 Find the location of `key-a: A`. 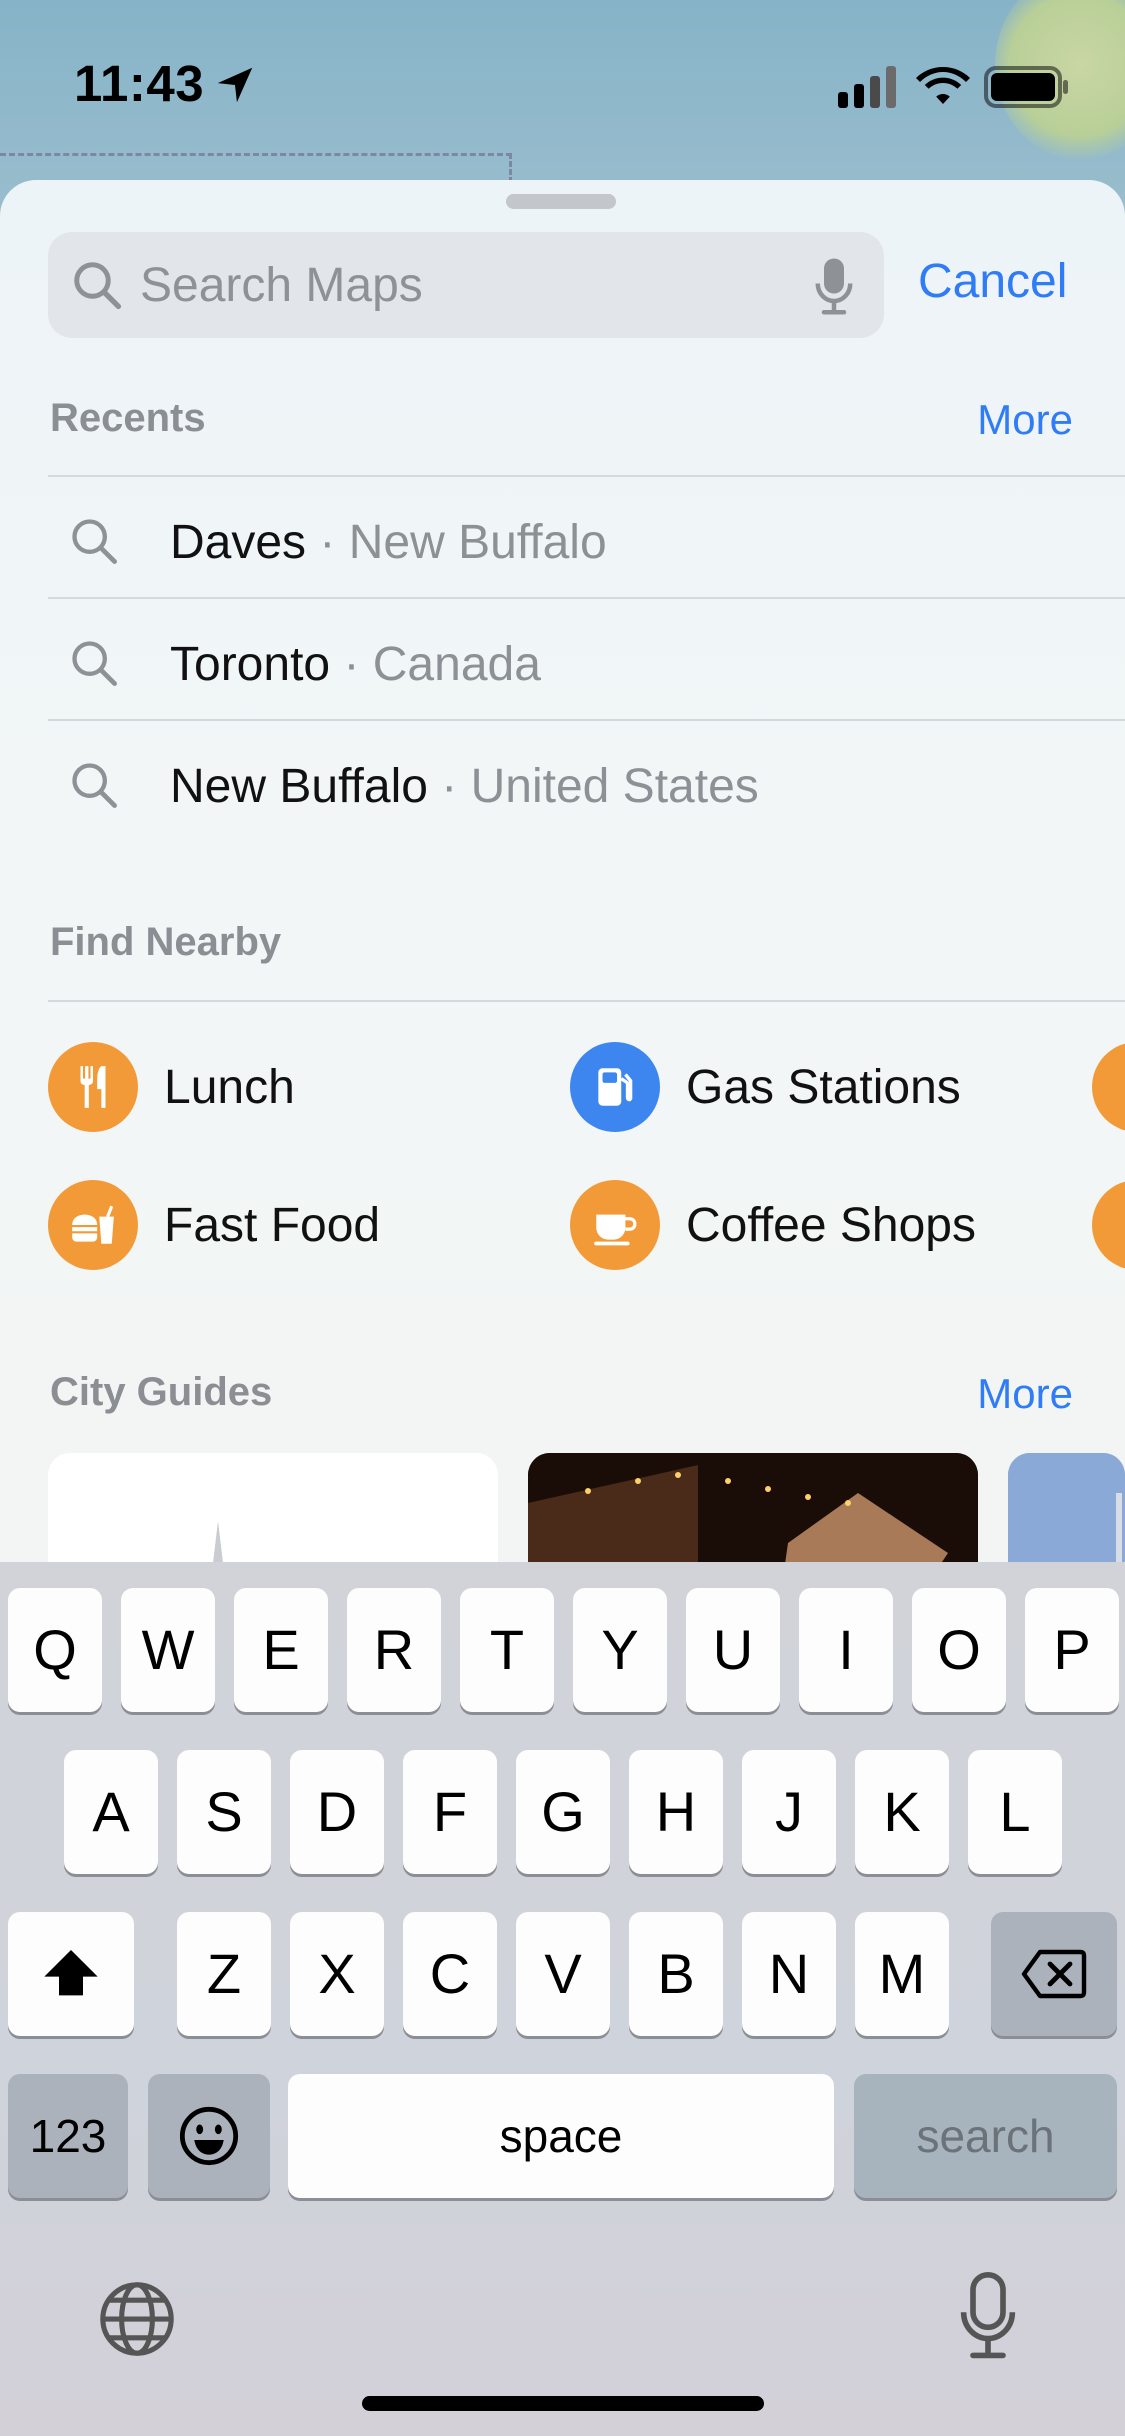

key-a: A is located at coordinates (111, 1812).